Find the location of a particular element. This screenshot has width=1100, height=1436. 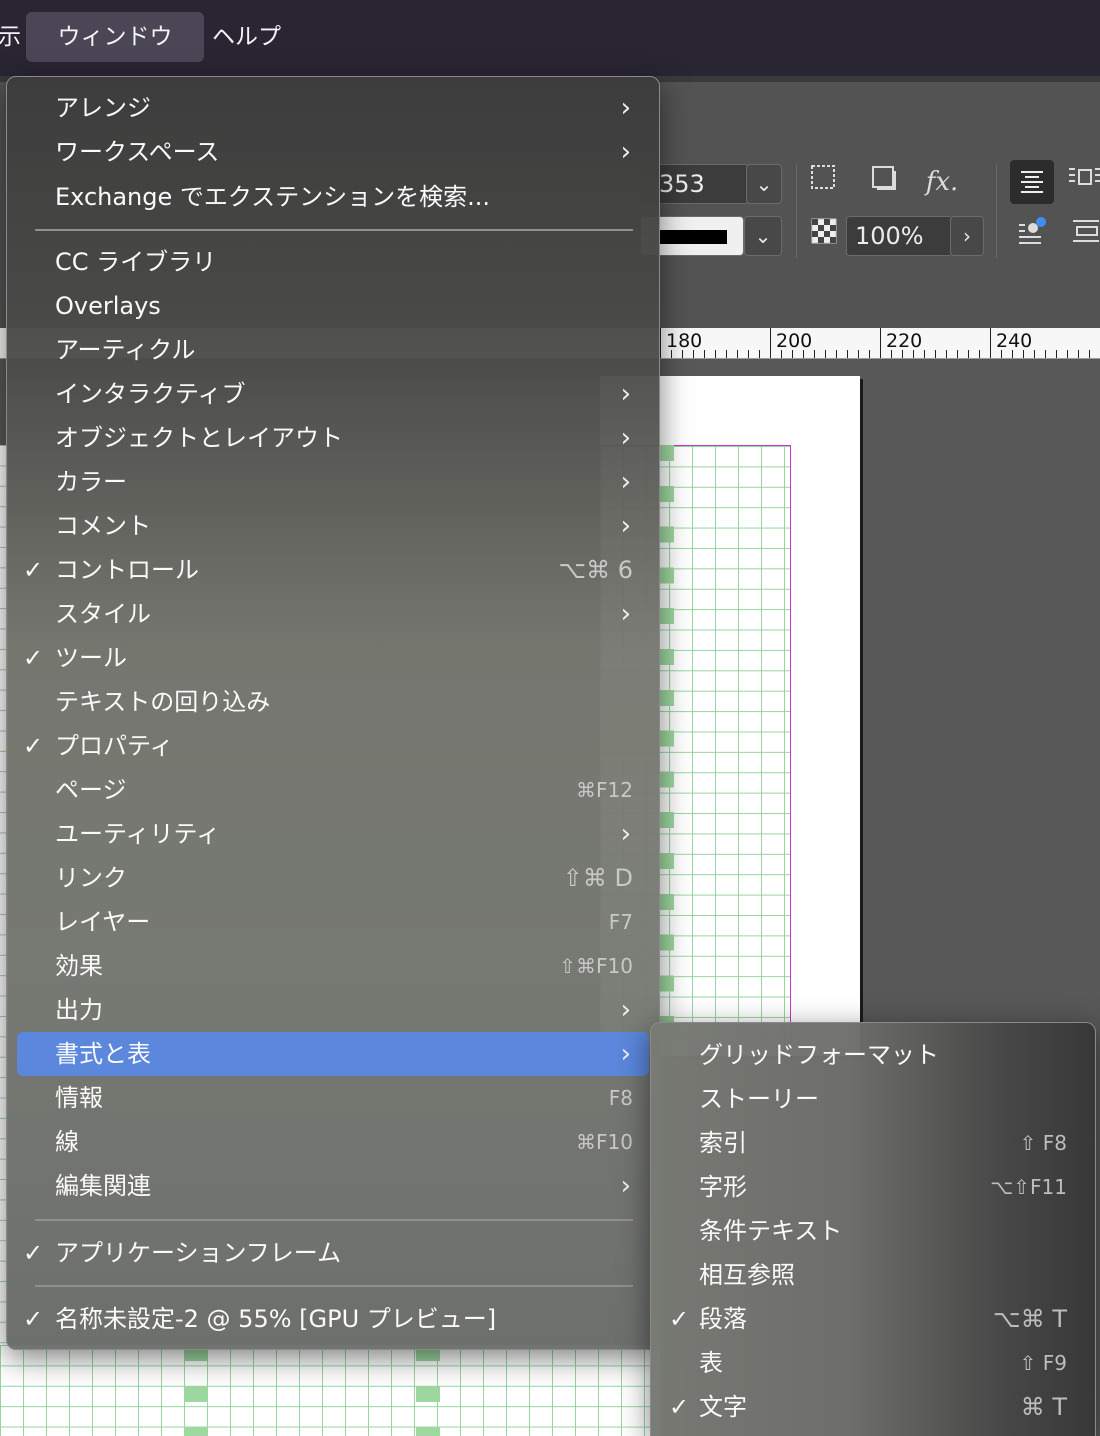

menu-item-shortcut: ⌥⇧F11 is located at coordinates (1028, 1187).